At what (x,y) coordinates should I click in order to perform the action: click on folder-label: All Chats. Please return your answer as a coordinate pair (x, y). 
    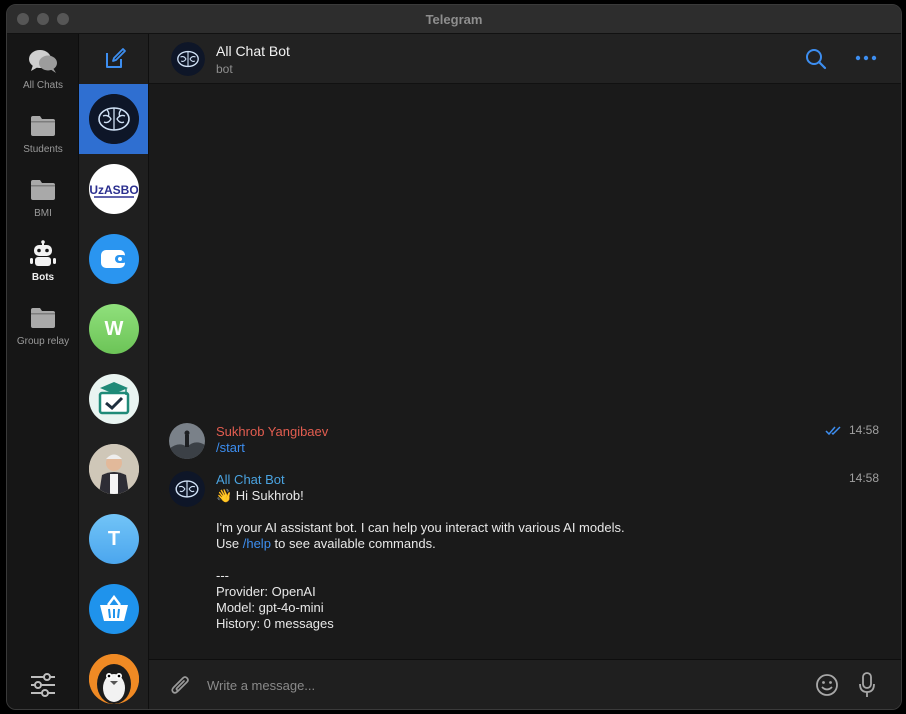
    Looking at the image, I should click on (42, 85).